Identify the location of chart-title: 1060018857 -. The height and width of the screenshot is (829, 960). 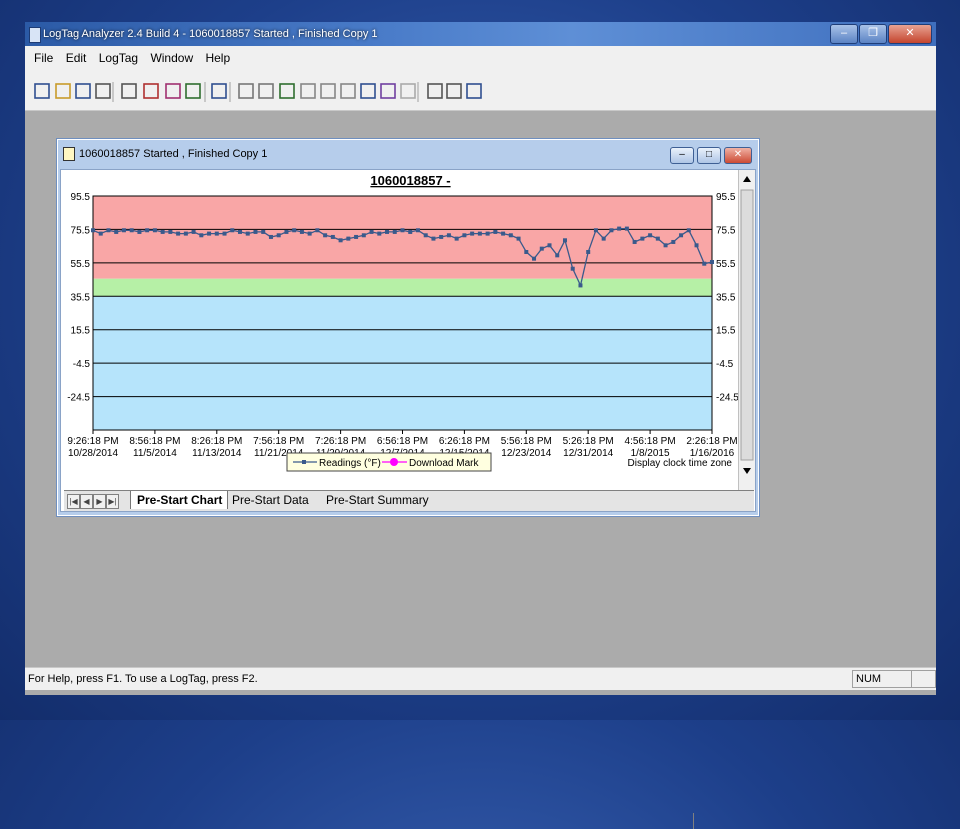
(410, 180).